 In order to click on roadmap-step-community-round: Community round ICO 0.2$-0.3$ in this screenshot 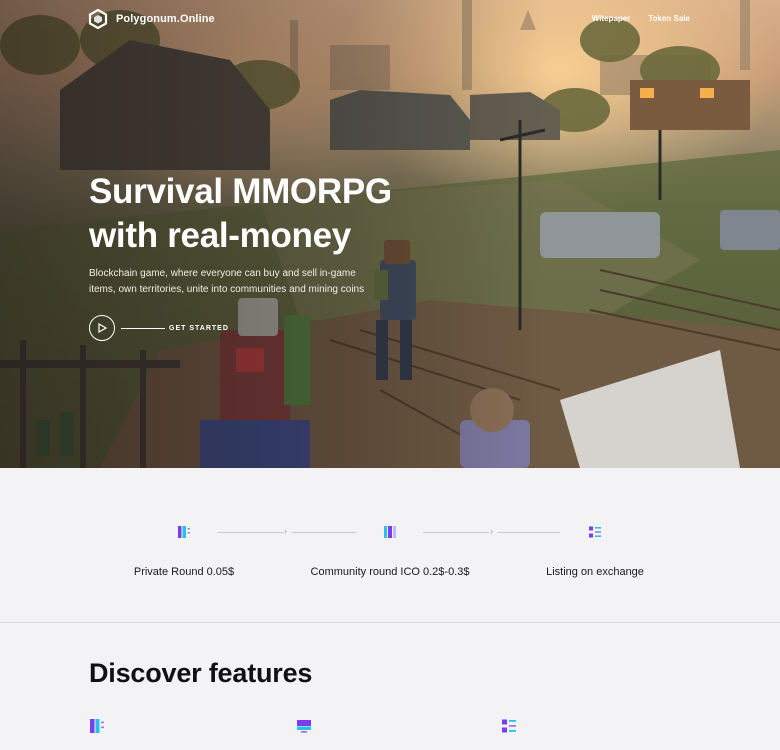, I will do `click(390, 551)`.